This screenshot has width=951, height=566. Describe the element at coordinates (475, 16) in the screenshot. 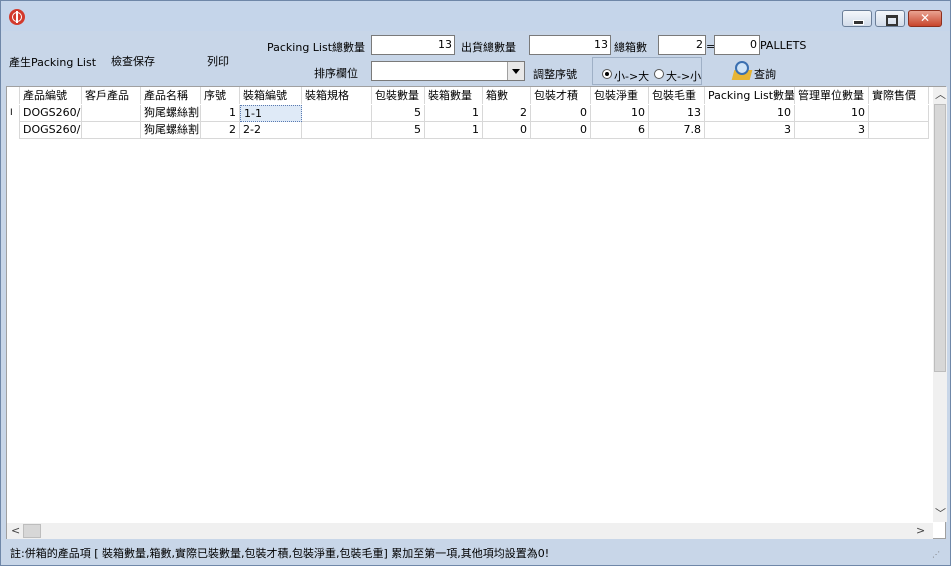

I see `title-bar: ✕` at that location.